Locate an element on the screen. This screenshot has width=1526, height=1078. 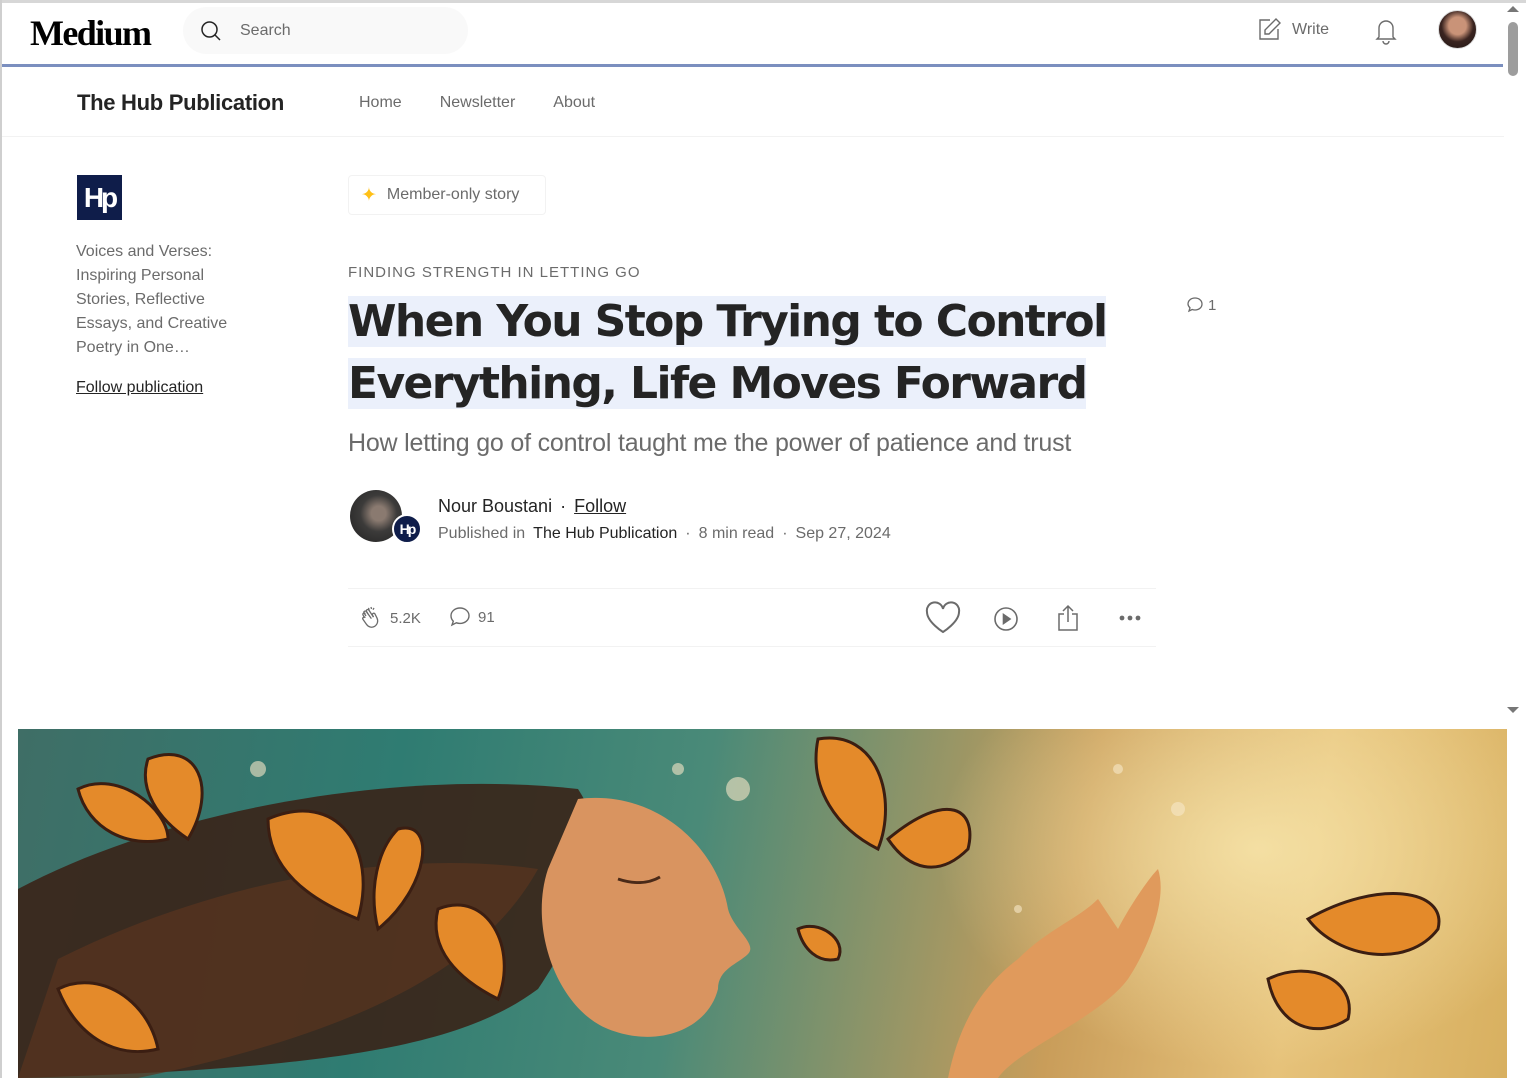
author-name: Nour Boustani is located at coordinates (495, 506).